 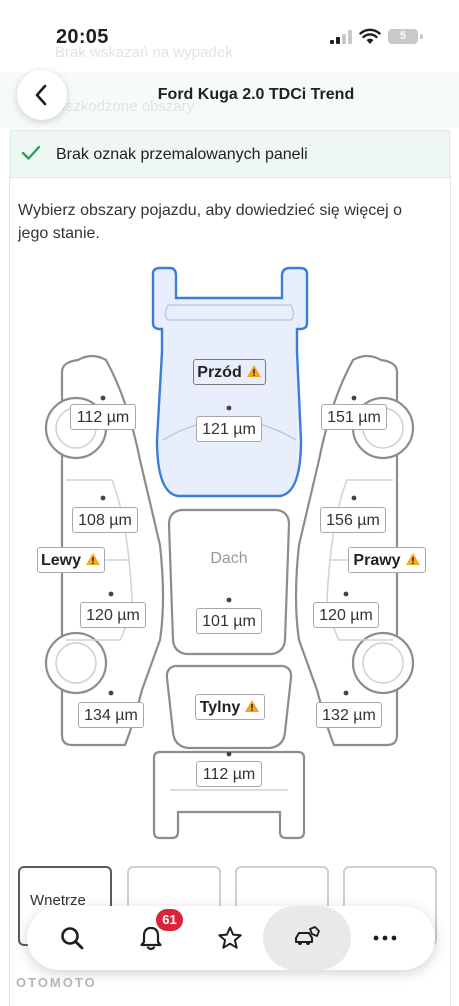 What do you see at coordinates (346, 615) in the screenshot?
I see `measurement-right-rear-door: 120 µm` at bounding box center [346, 615].